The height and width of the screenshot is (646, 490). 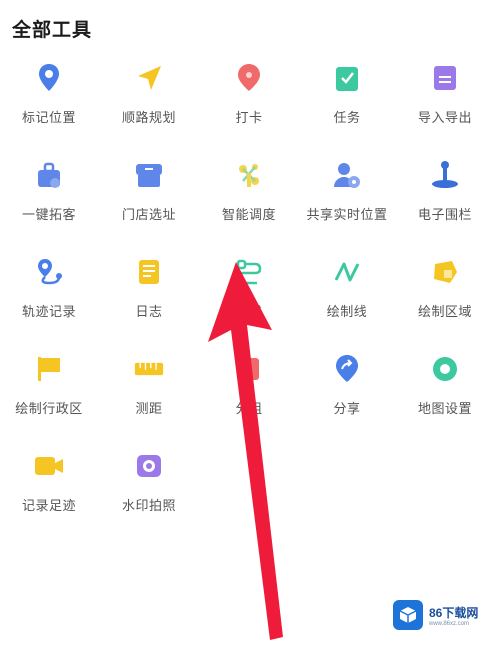 I want to click on tool-track-record: 轨迹记录, so click(x=49, y=297).